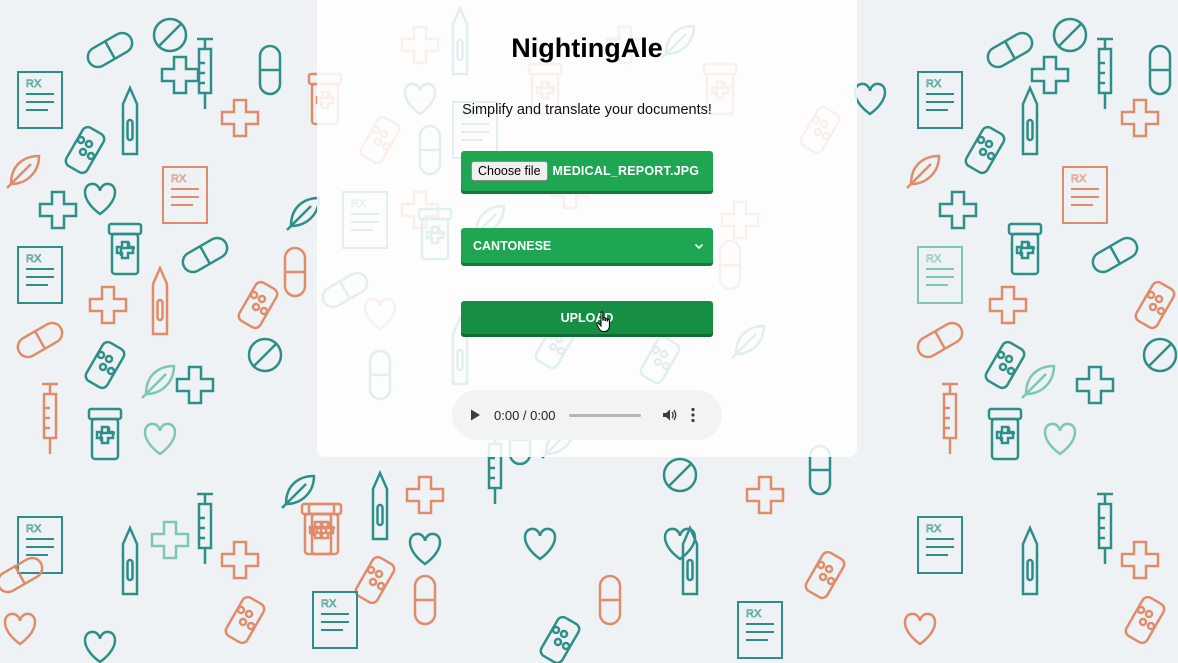 The width and height of the screenshot is (1178, 663). What do you see at coordinates (587, 110) in the screenshot?
I see `app-subtitle: Simplify and translate your documents!` at bounding box center [587, 110].